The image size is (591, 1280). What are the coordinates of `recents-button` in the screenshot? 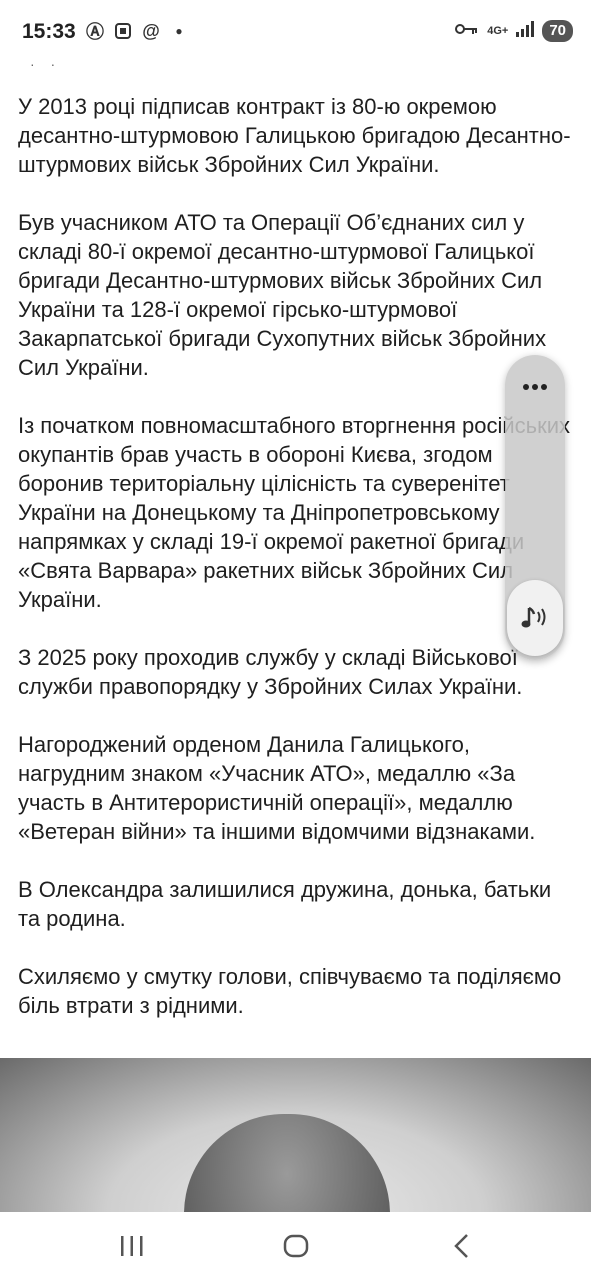 It's located at (132, 1246).